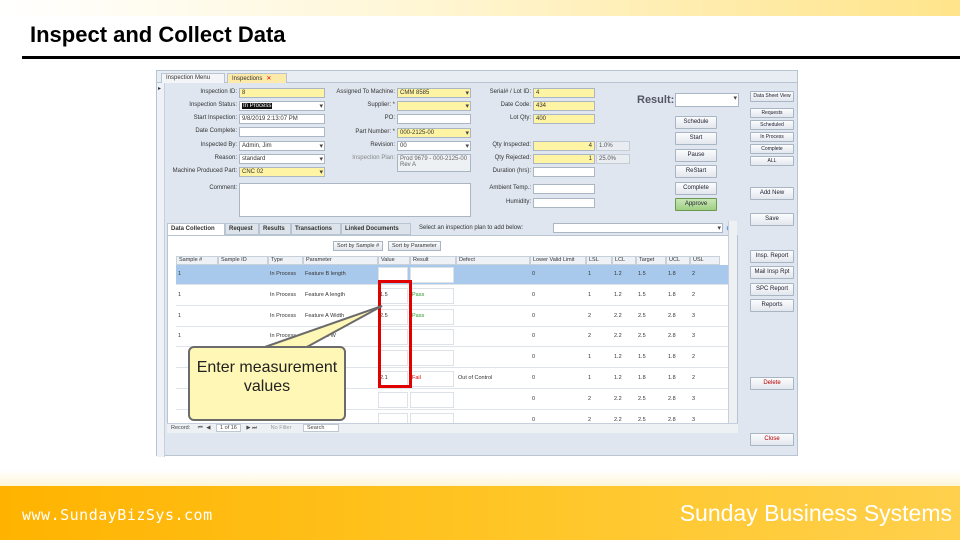 The image size is (960, 540). What do you see at coordinates (282, 132) in the screenshot?
I see `date-complete-field` at bounding box center [282, 132].